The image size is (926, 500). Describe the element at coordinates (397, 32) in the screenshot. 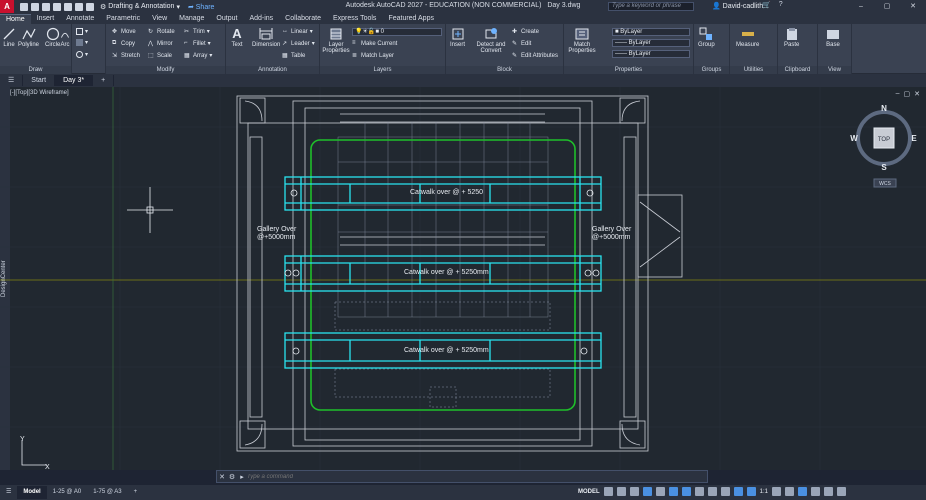

I see `layer-select: 💡☀🔓■ 0` at that location.